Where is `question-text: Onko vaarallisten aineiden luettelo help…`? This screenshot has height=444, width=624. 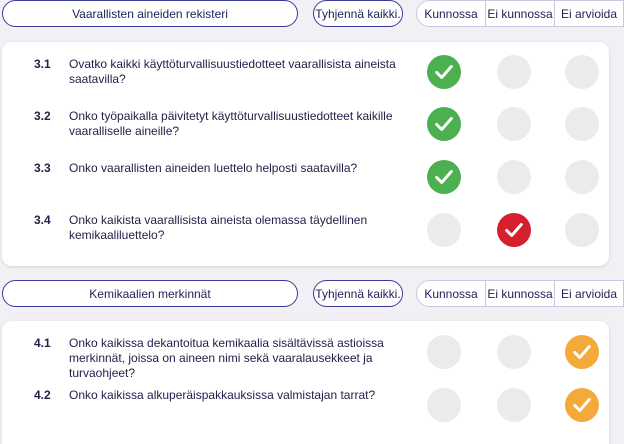
question-text: Onko vaarallisten aineiden luettelo help… is located at coordinates (213, 168).